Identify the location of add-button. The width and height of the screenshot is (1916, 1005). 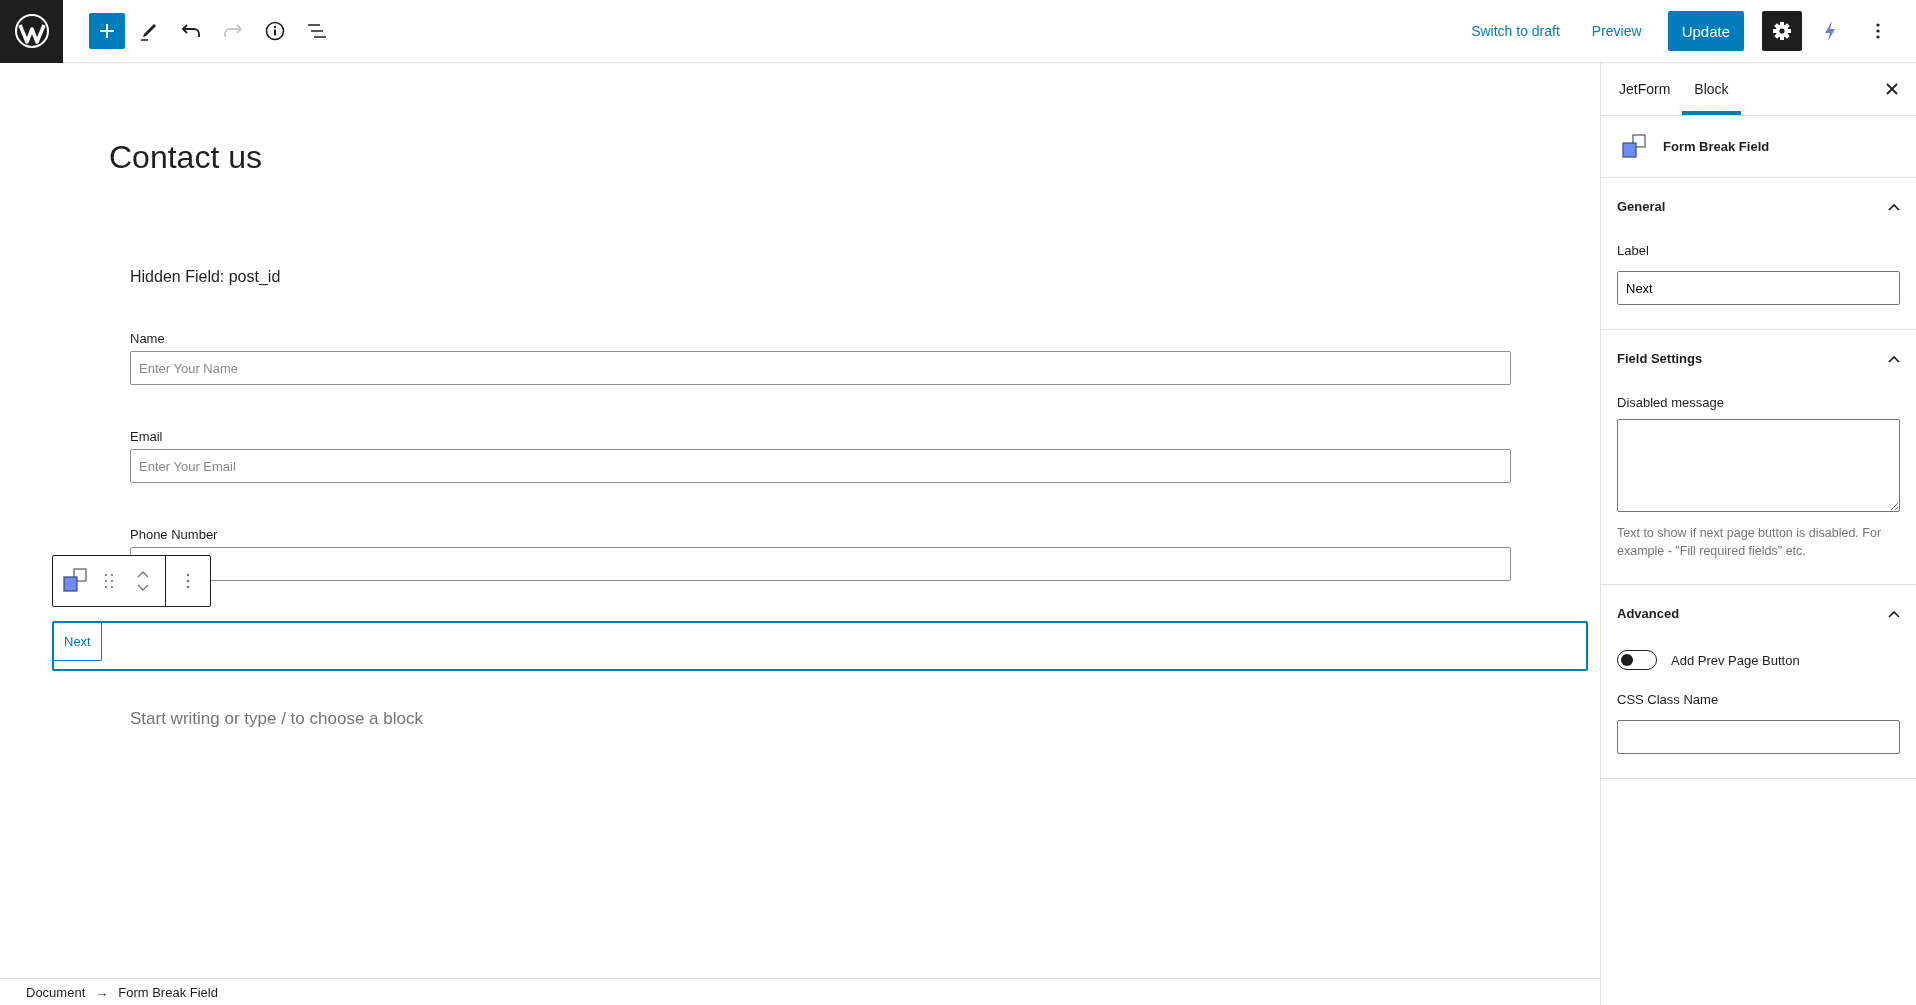
(107, 31).